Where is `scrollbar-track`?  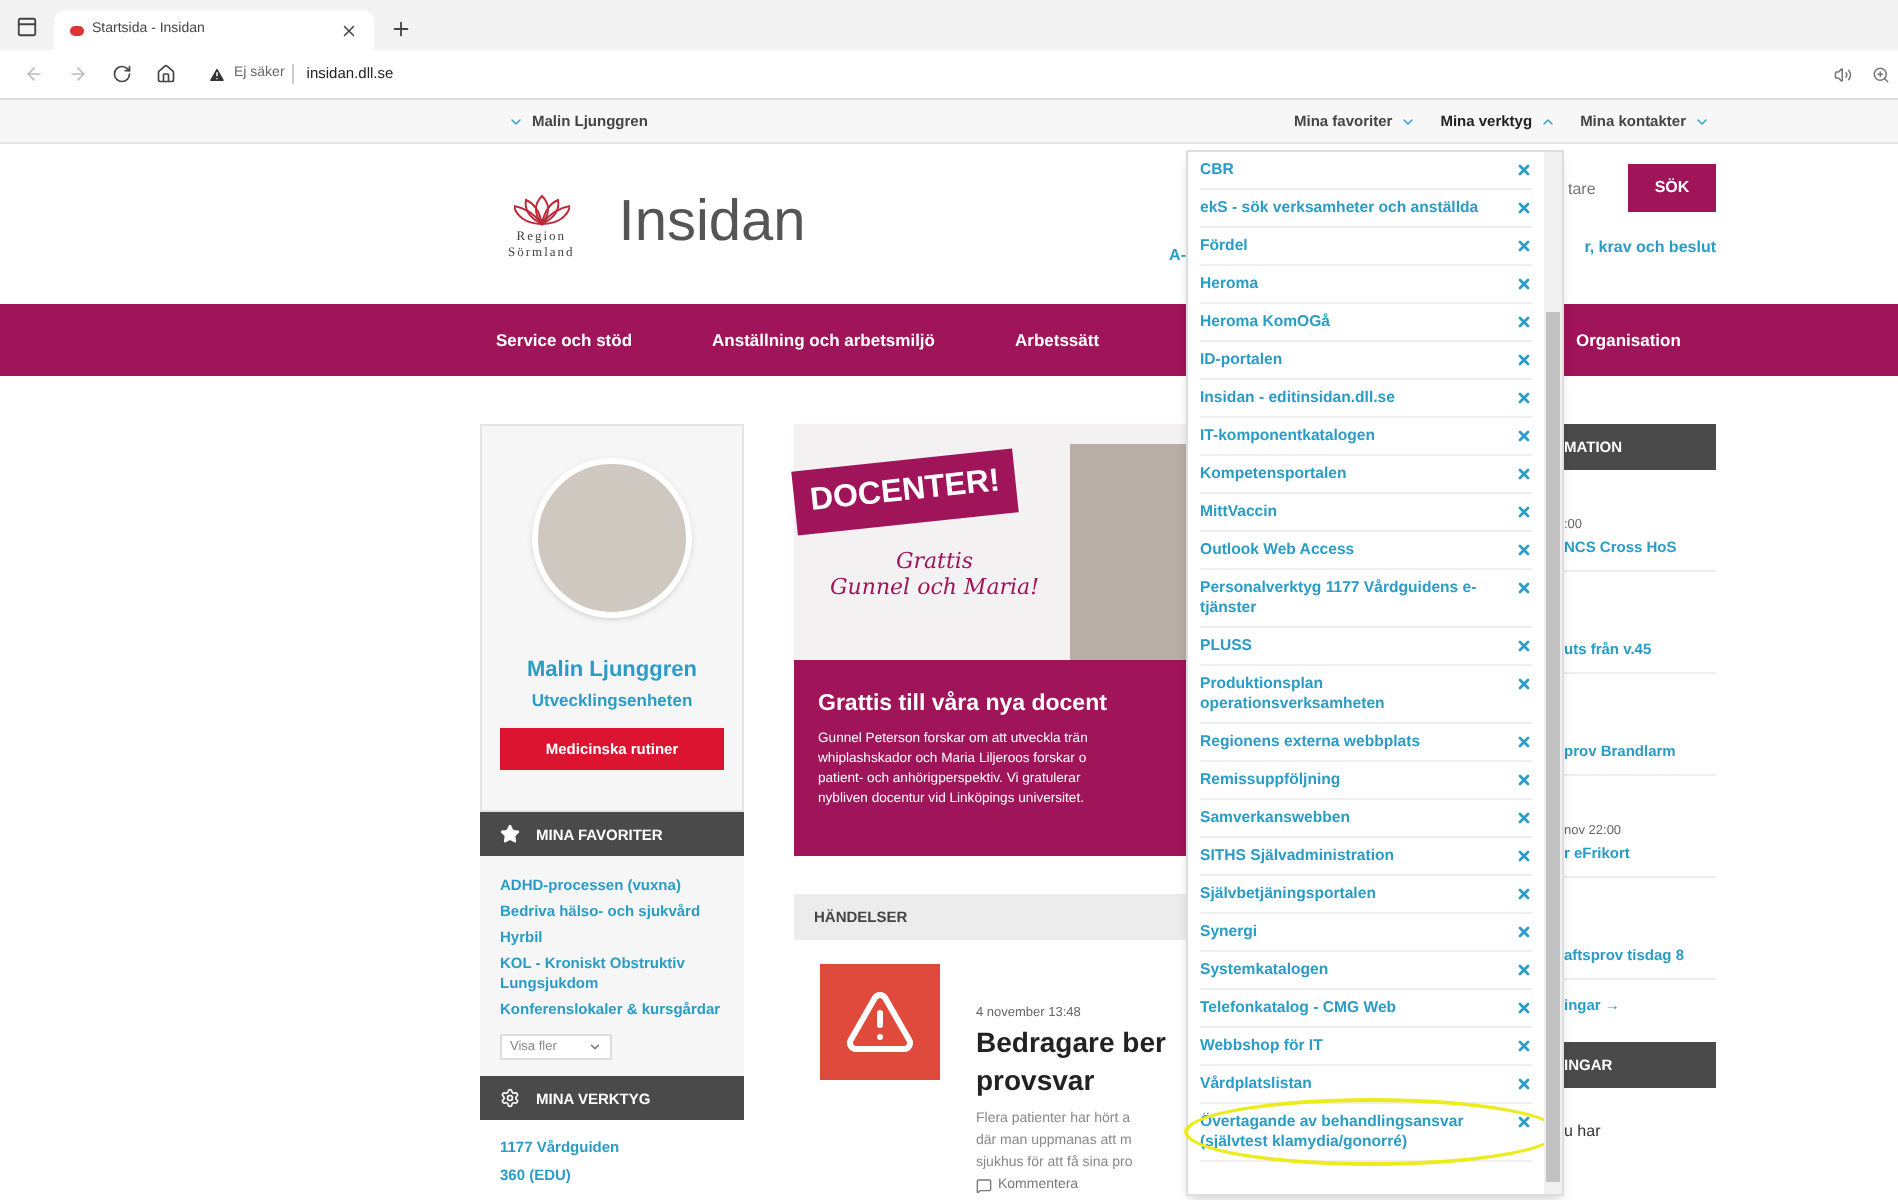
scrollbar-track is located at coordinates (1553, 673).